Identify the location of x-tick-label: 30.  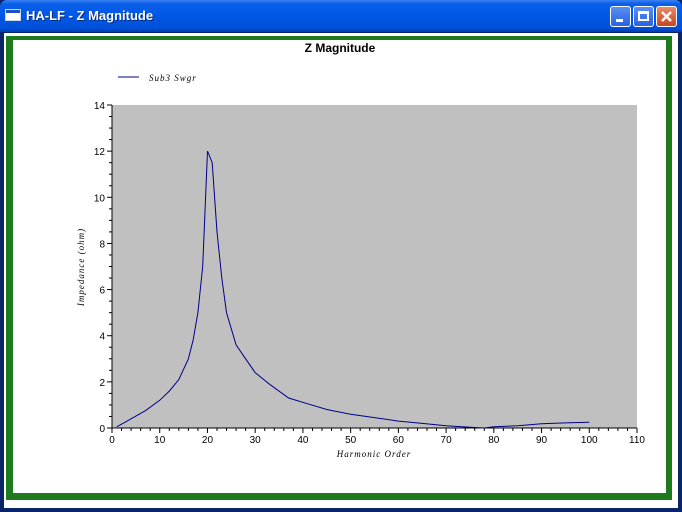
(256, 440).